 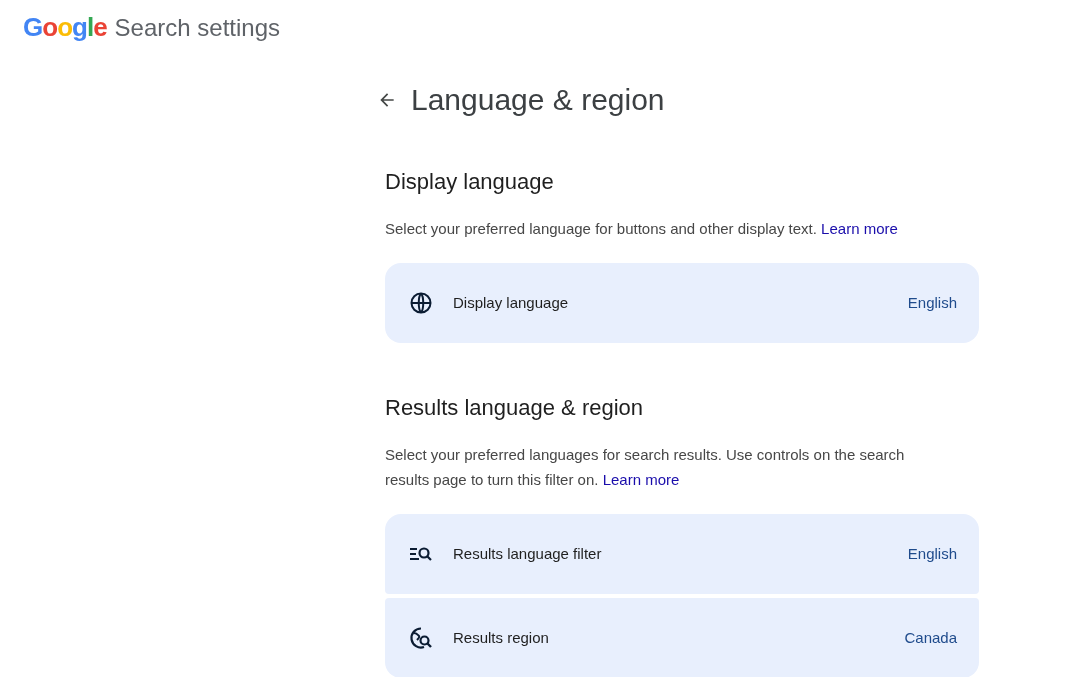 What do you see at coordinates (65, 27) in the screenshot?
I see `google-logo: Google` at bounding box center [65, 27].